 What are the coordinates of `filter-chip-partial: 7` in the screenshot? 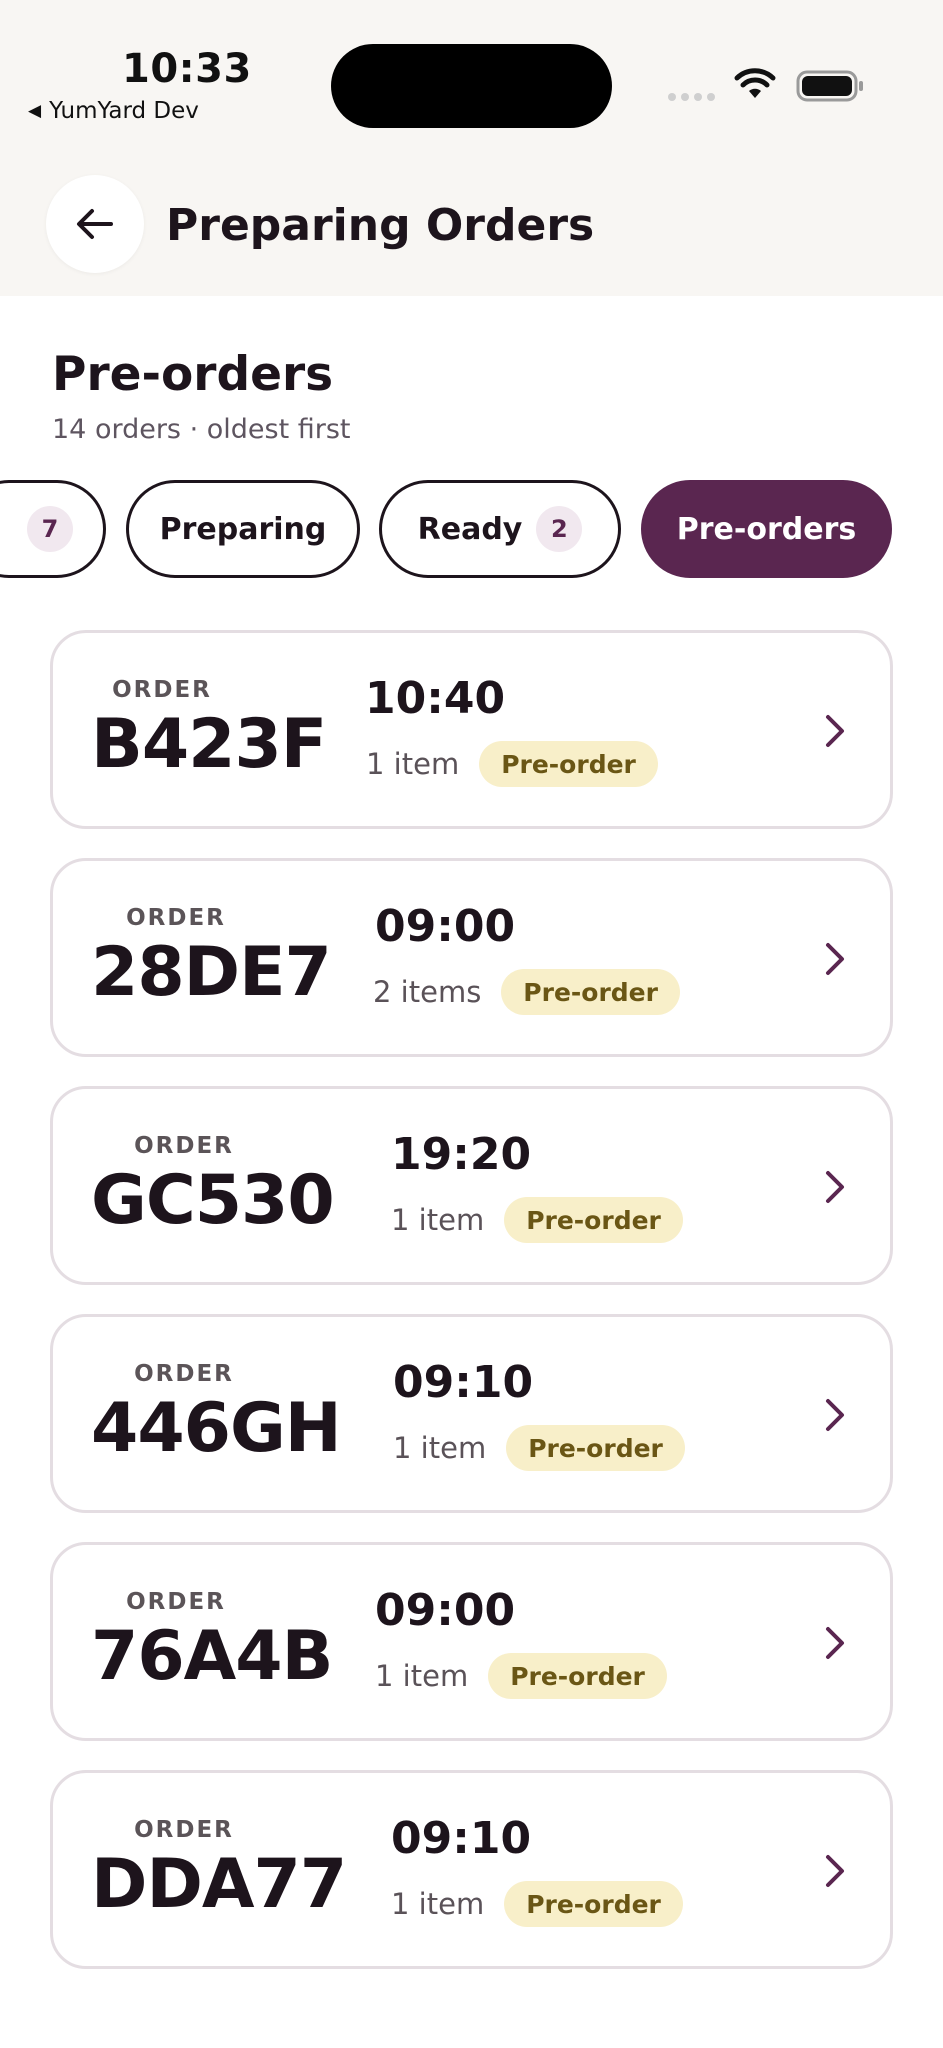 It's located at (53, 529).